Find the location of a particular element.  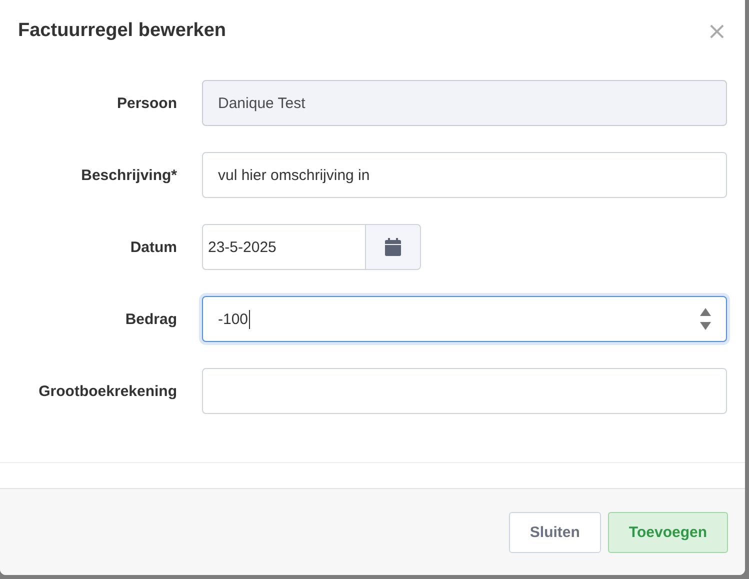

calendar-icon is located at coordinates (393, 247).